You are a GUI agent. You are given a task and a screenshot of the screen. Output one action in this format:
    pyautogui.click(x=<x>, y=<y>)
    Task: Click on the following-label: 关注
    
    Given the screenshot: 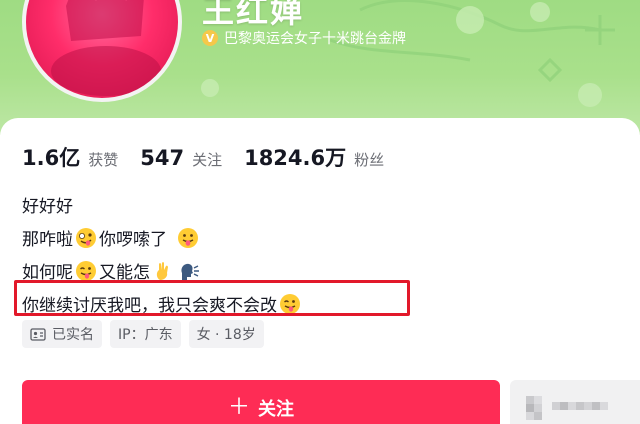 What is the action you would take?
    pyautogui.click(x=207, y=160)
    